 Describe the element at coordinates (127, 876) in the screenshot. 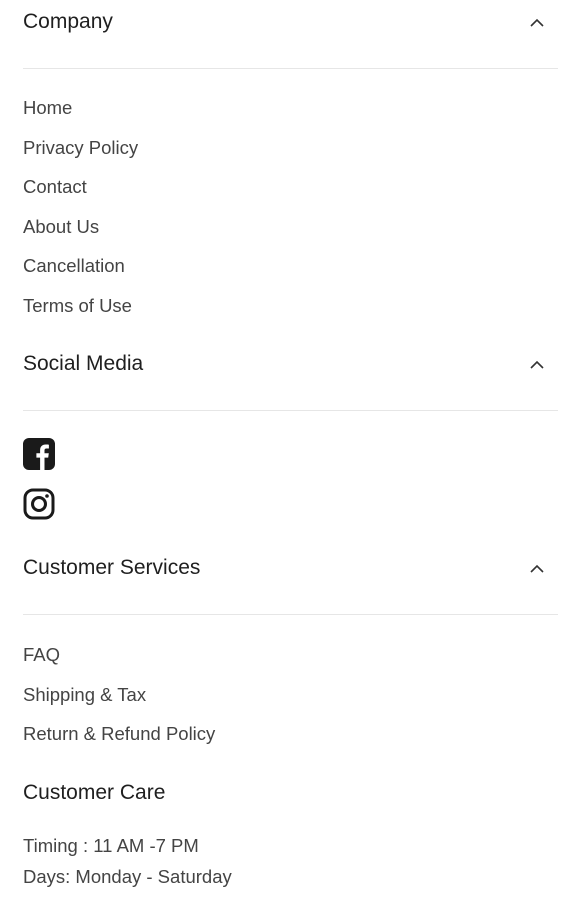

I see `customer-care-days: Days: Monday - Saturday` at that location.